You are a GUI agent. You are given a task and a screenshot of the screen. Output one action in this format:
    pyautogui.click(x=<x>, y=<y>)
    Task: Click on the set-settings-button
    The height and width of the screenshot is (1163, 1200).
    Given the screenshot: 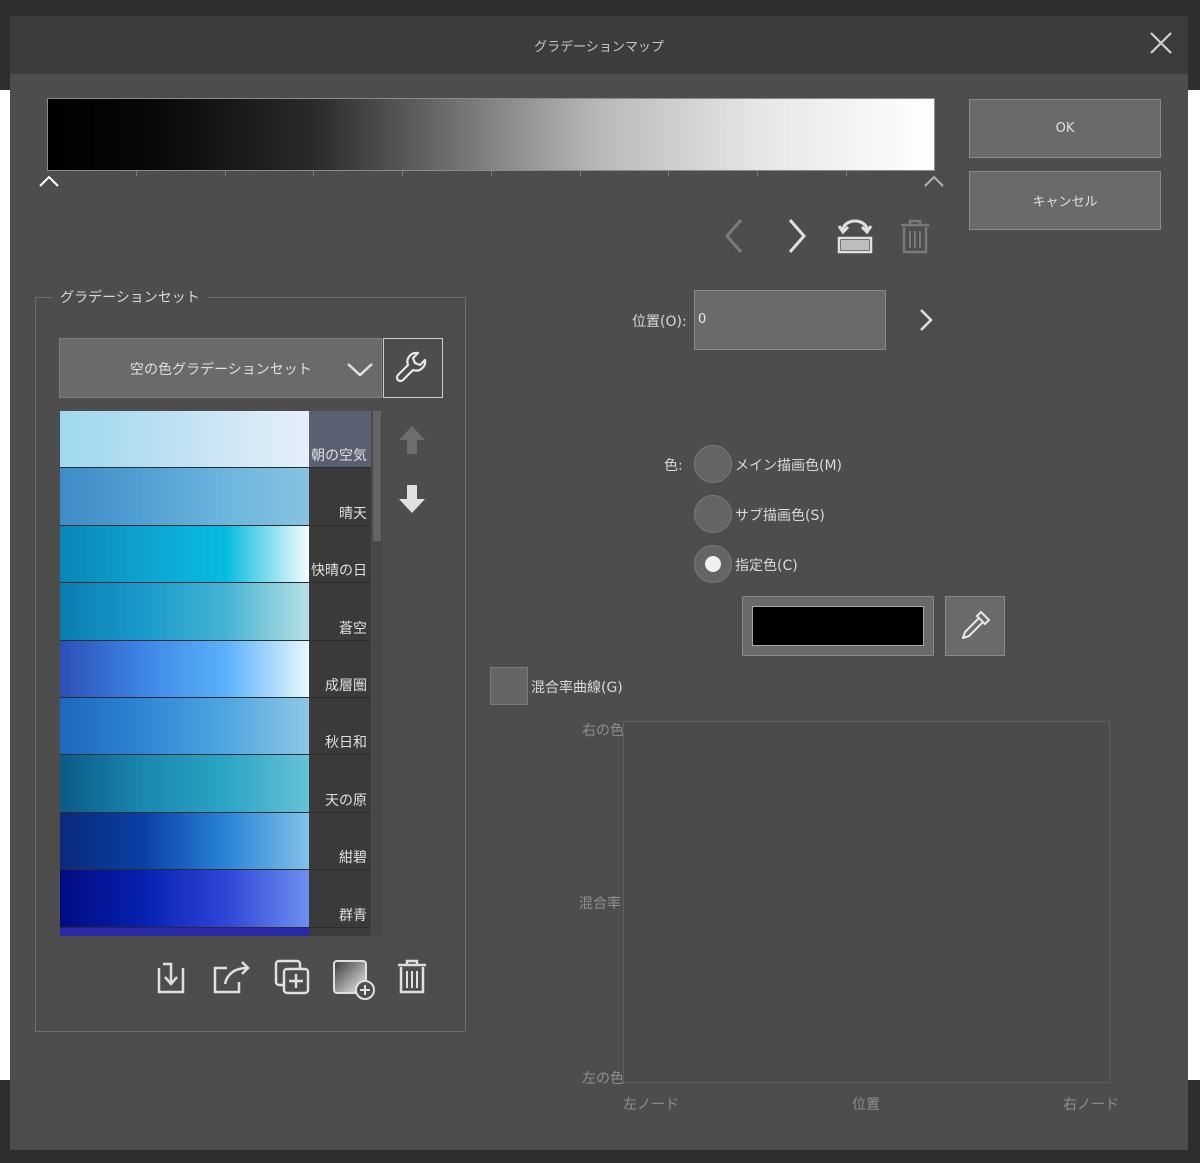 What is the action you would take?
    pyautogui.click(x=413, y=368)
    